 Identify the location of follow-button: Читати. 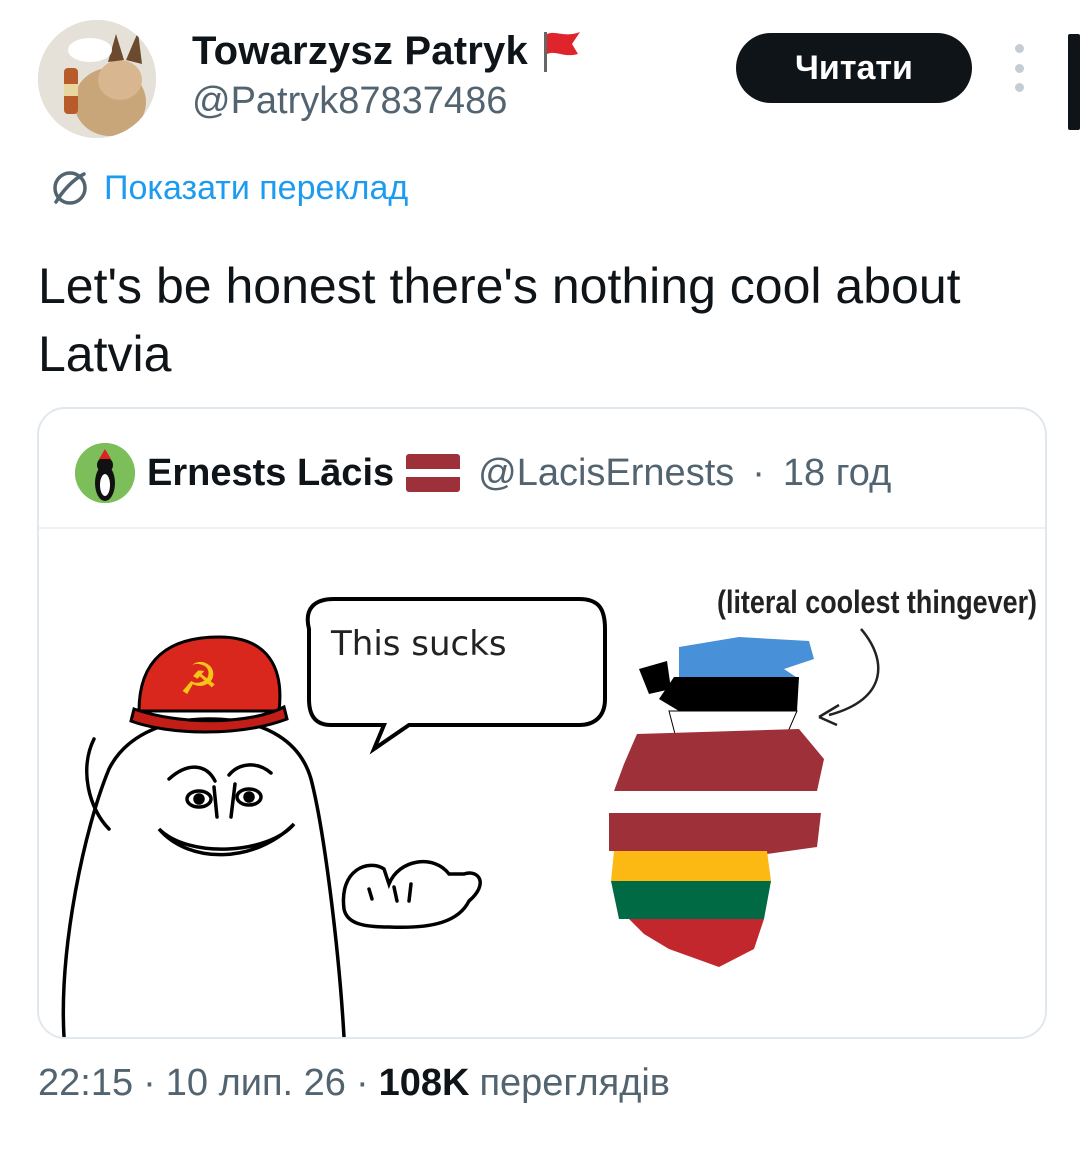
(854, 68).